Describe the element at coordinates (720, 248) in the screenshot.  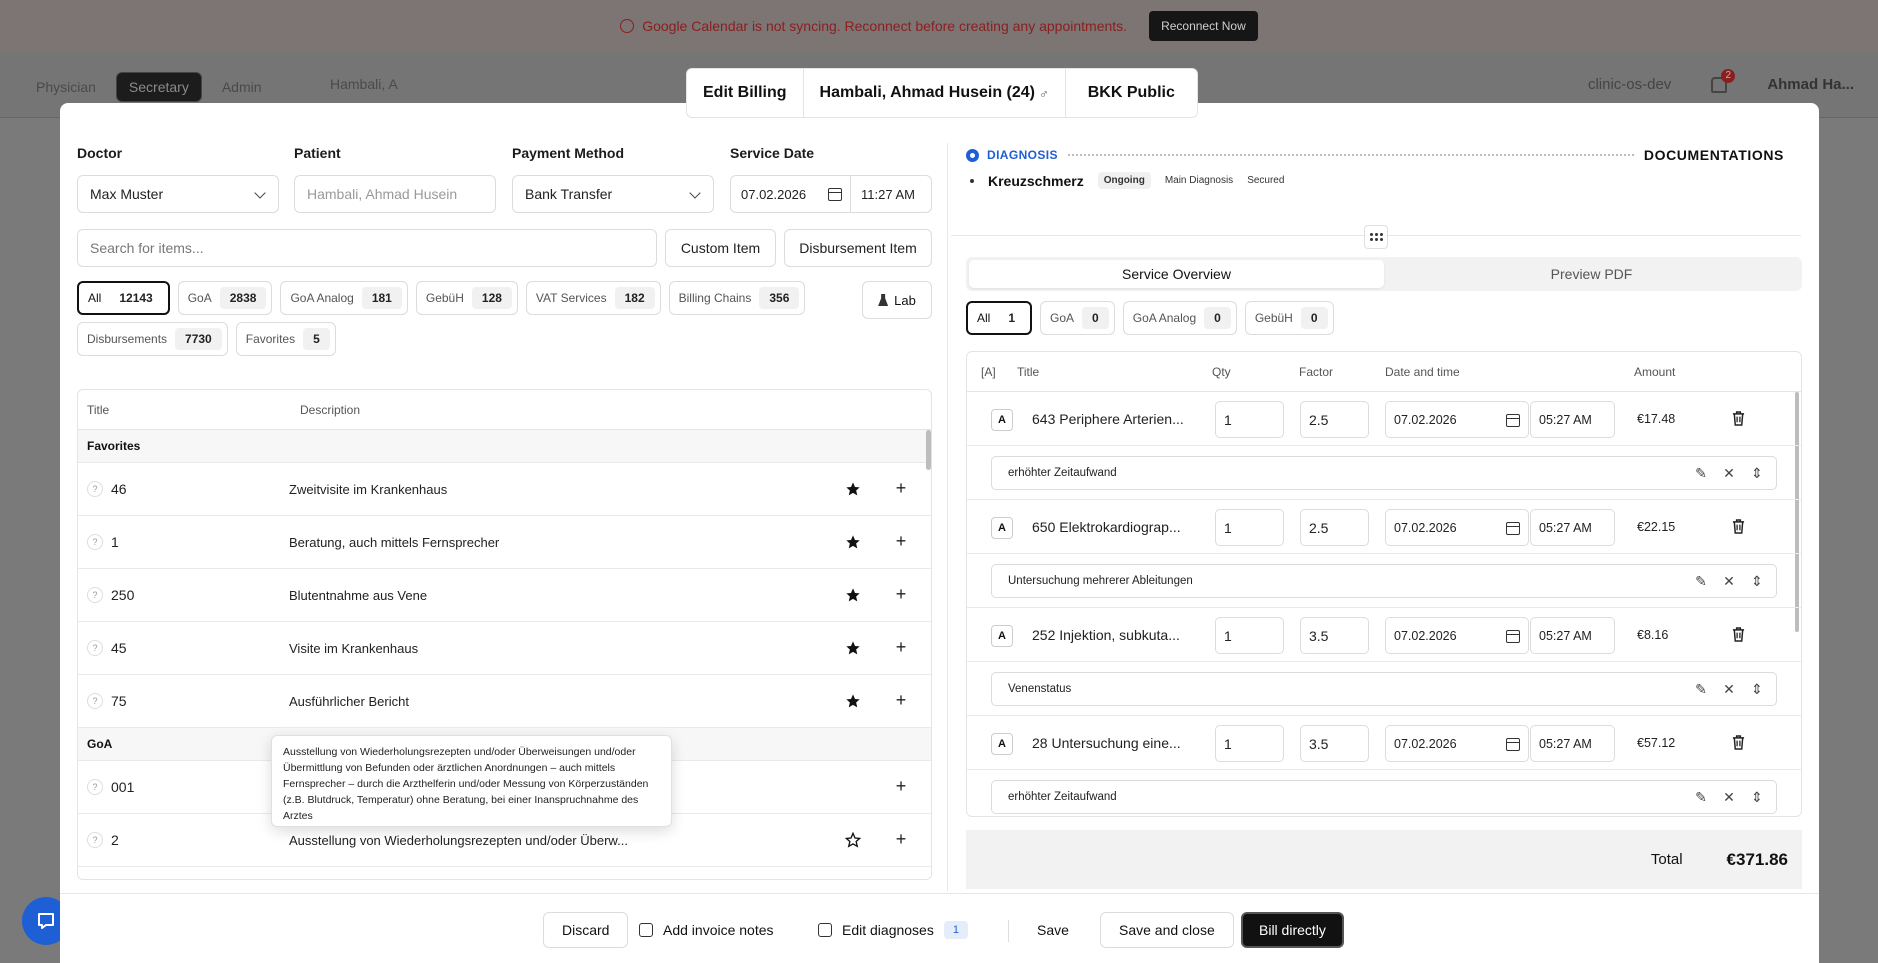
I see `custom-item-button: Custom Item` at that location.